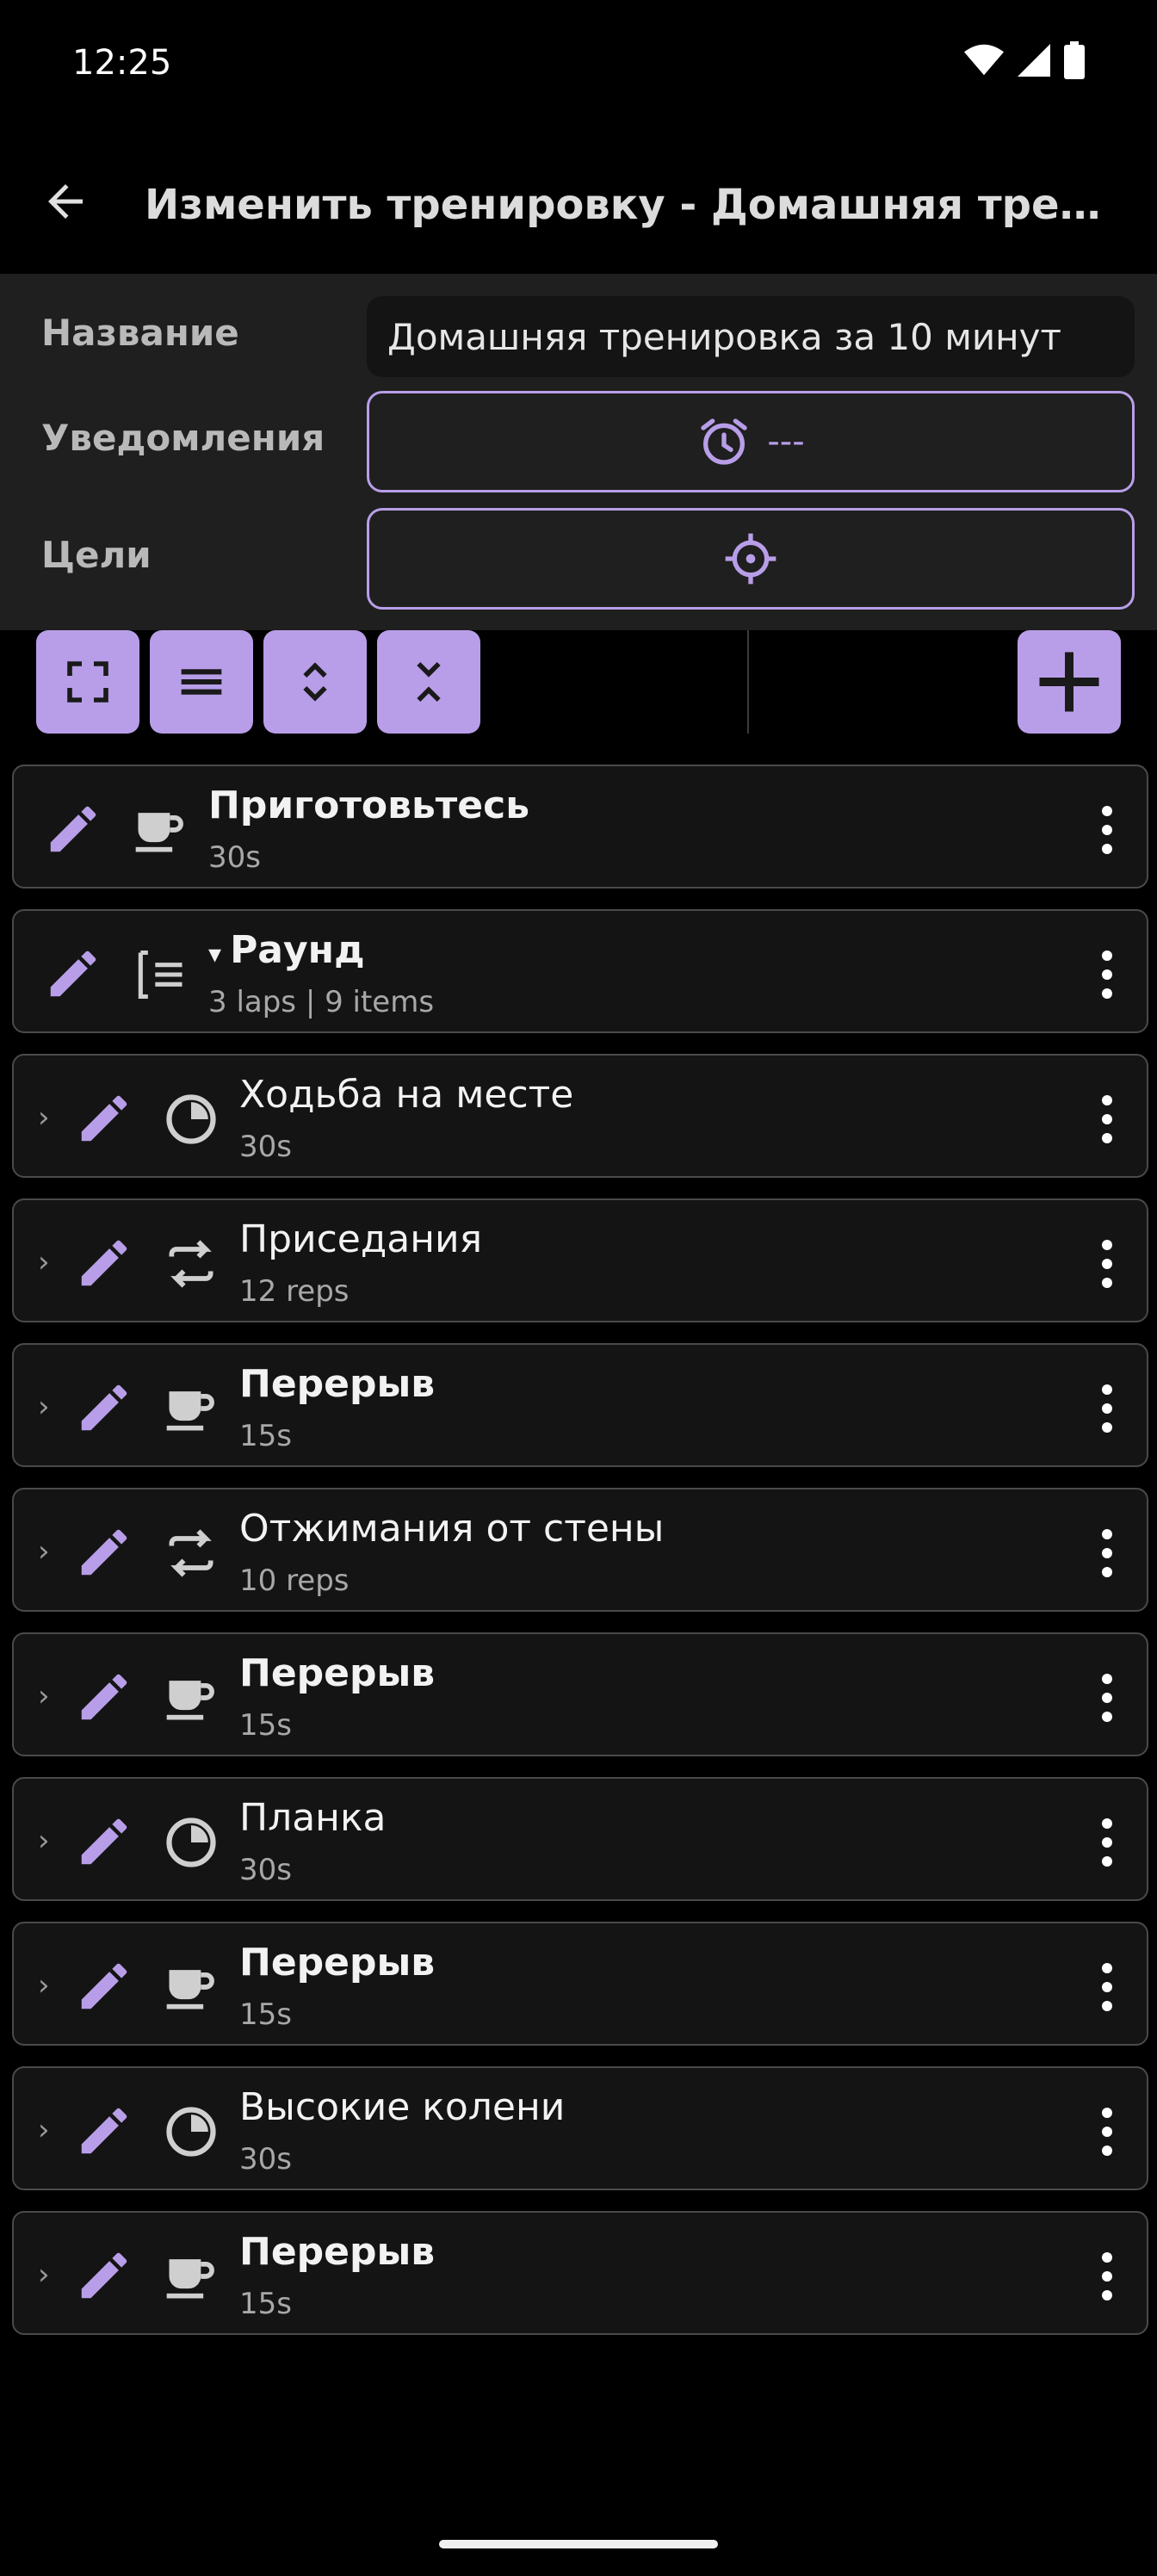  I want to click on collapse-all-button, so click(428, 682).